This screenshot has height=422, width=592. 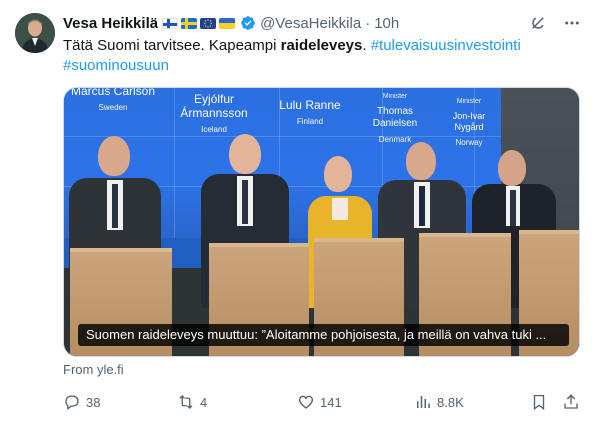 I want to click on tweet-text-part: Tätä Suomi tarvitsee. Kapeampi, so click(x=172, y=45).